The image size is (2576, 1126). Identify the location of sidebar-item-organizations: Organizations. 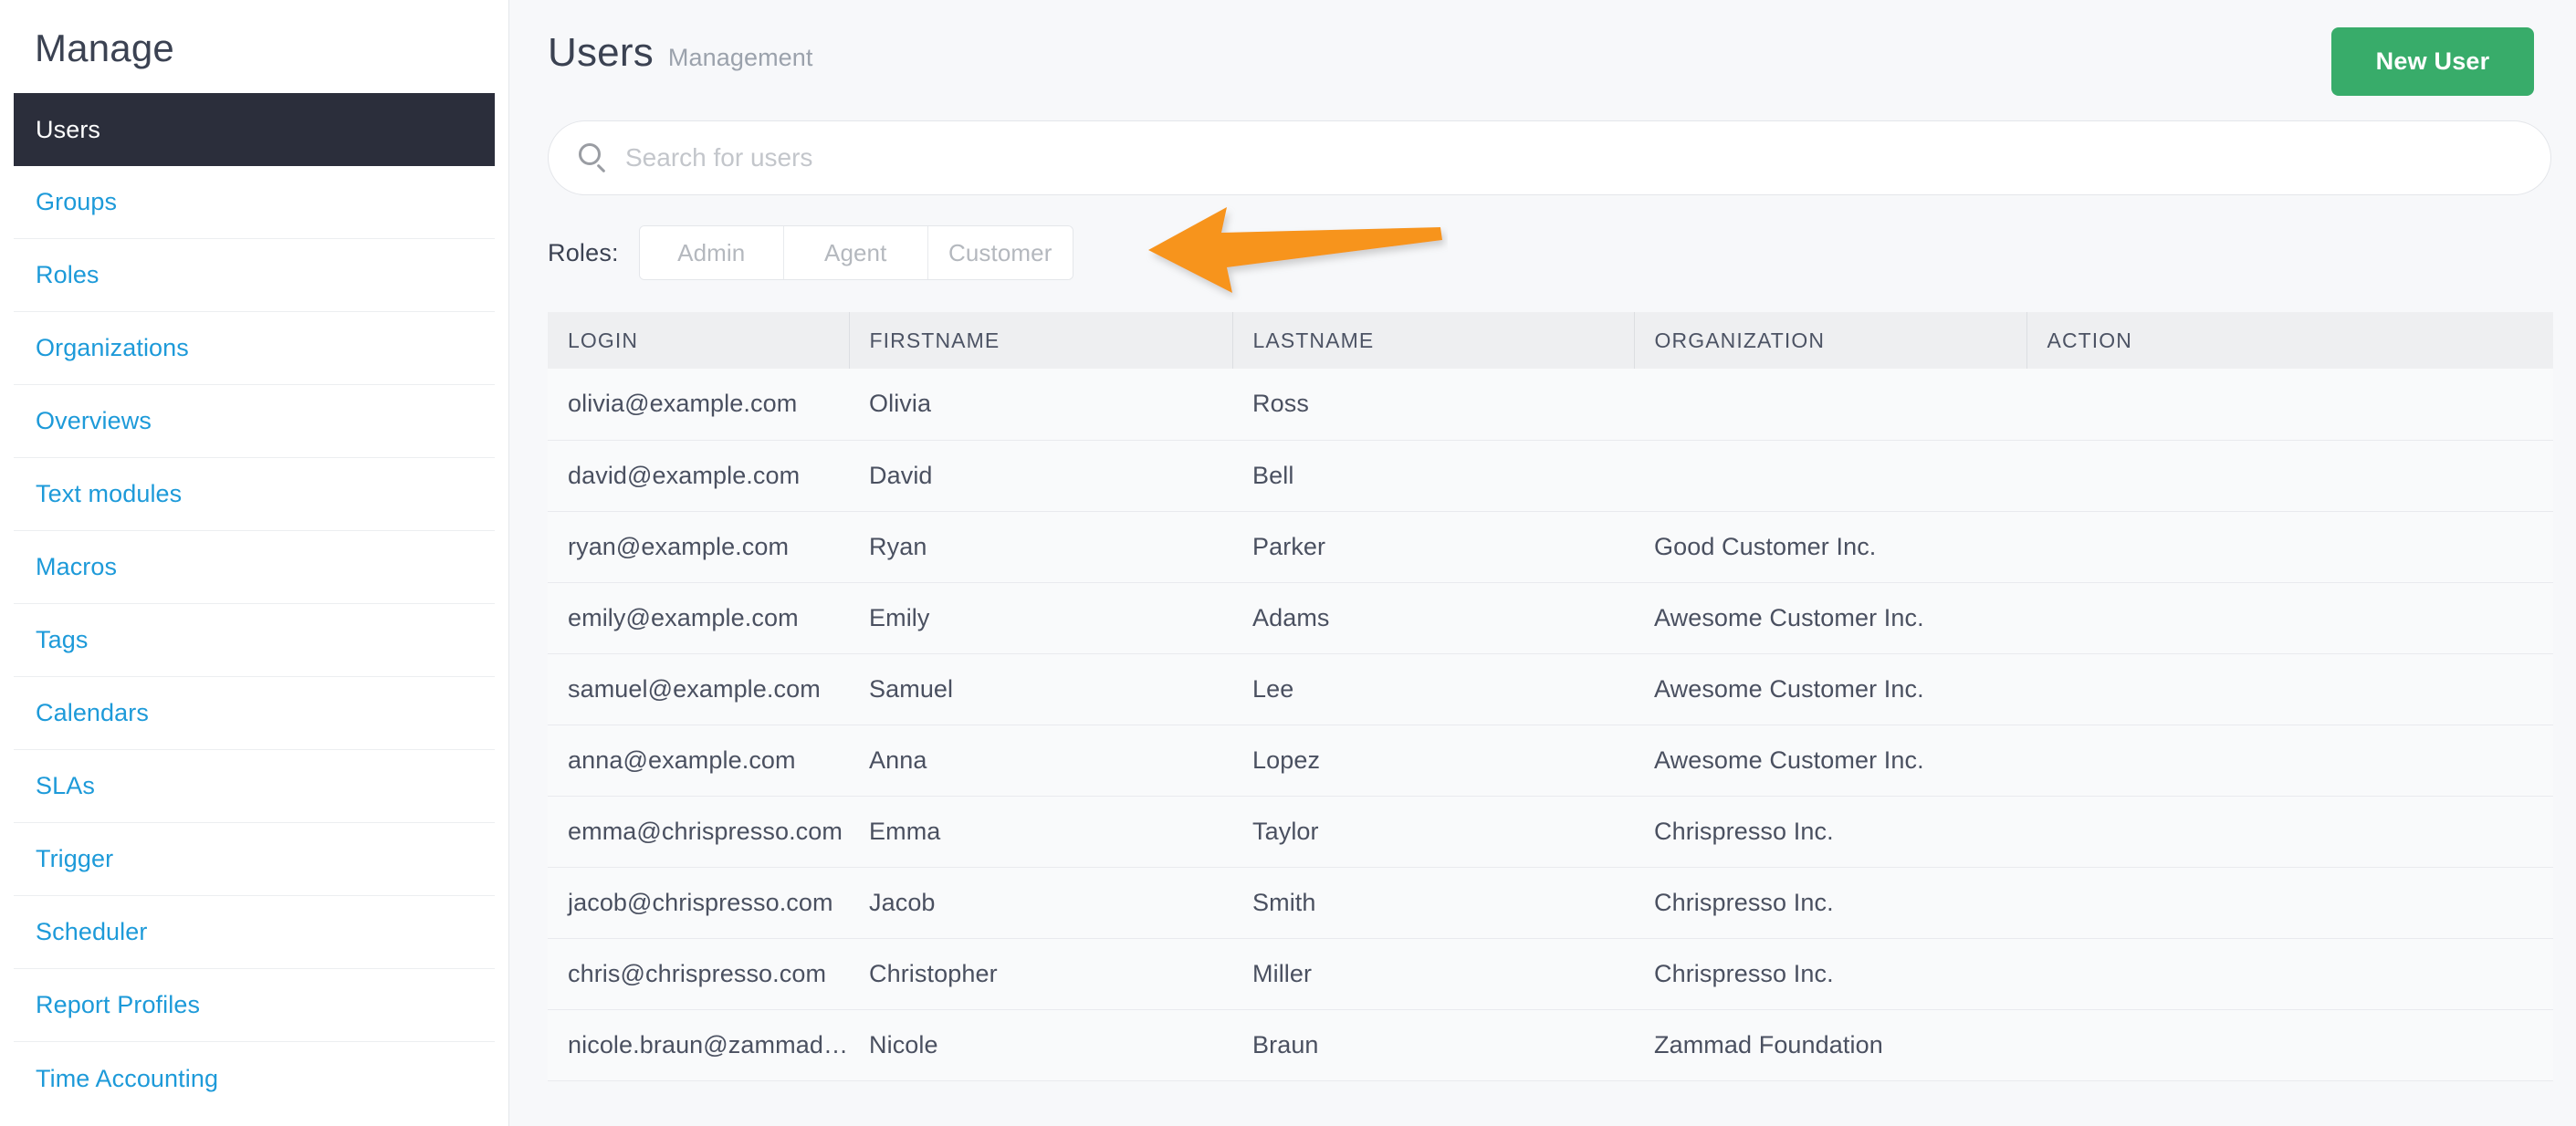
(255, 349).